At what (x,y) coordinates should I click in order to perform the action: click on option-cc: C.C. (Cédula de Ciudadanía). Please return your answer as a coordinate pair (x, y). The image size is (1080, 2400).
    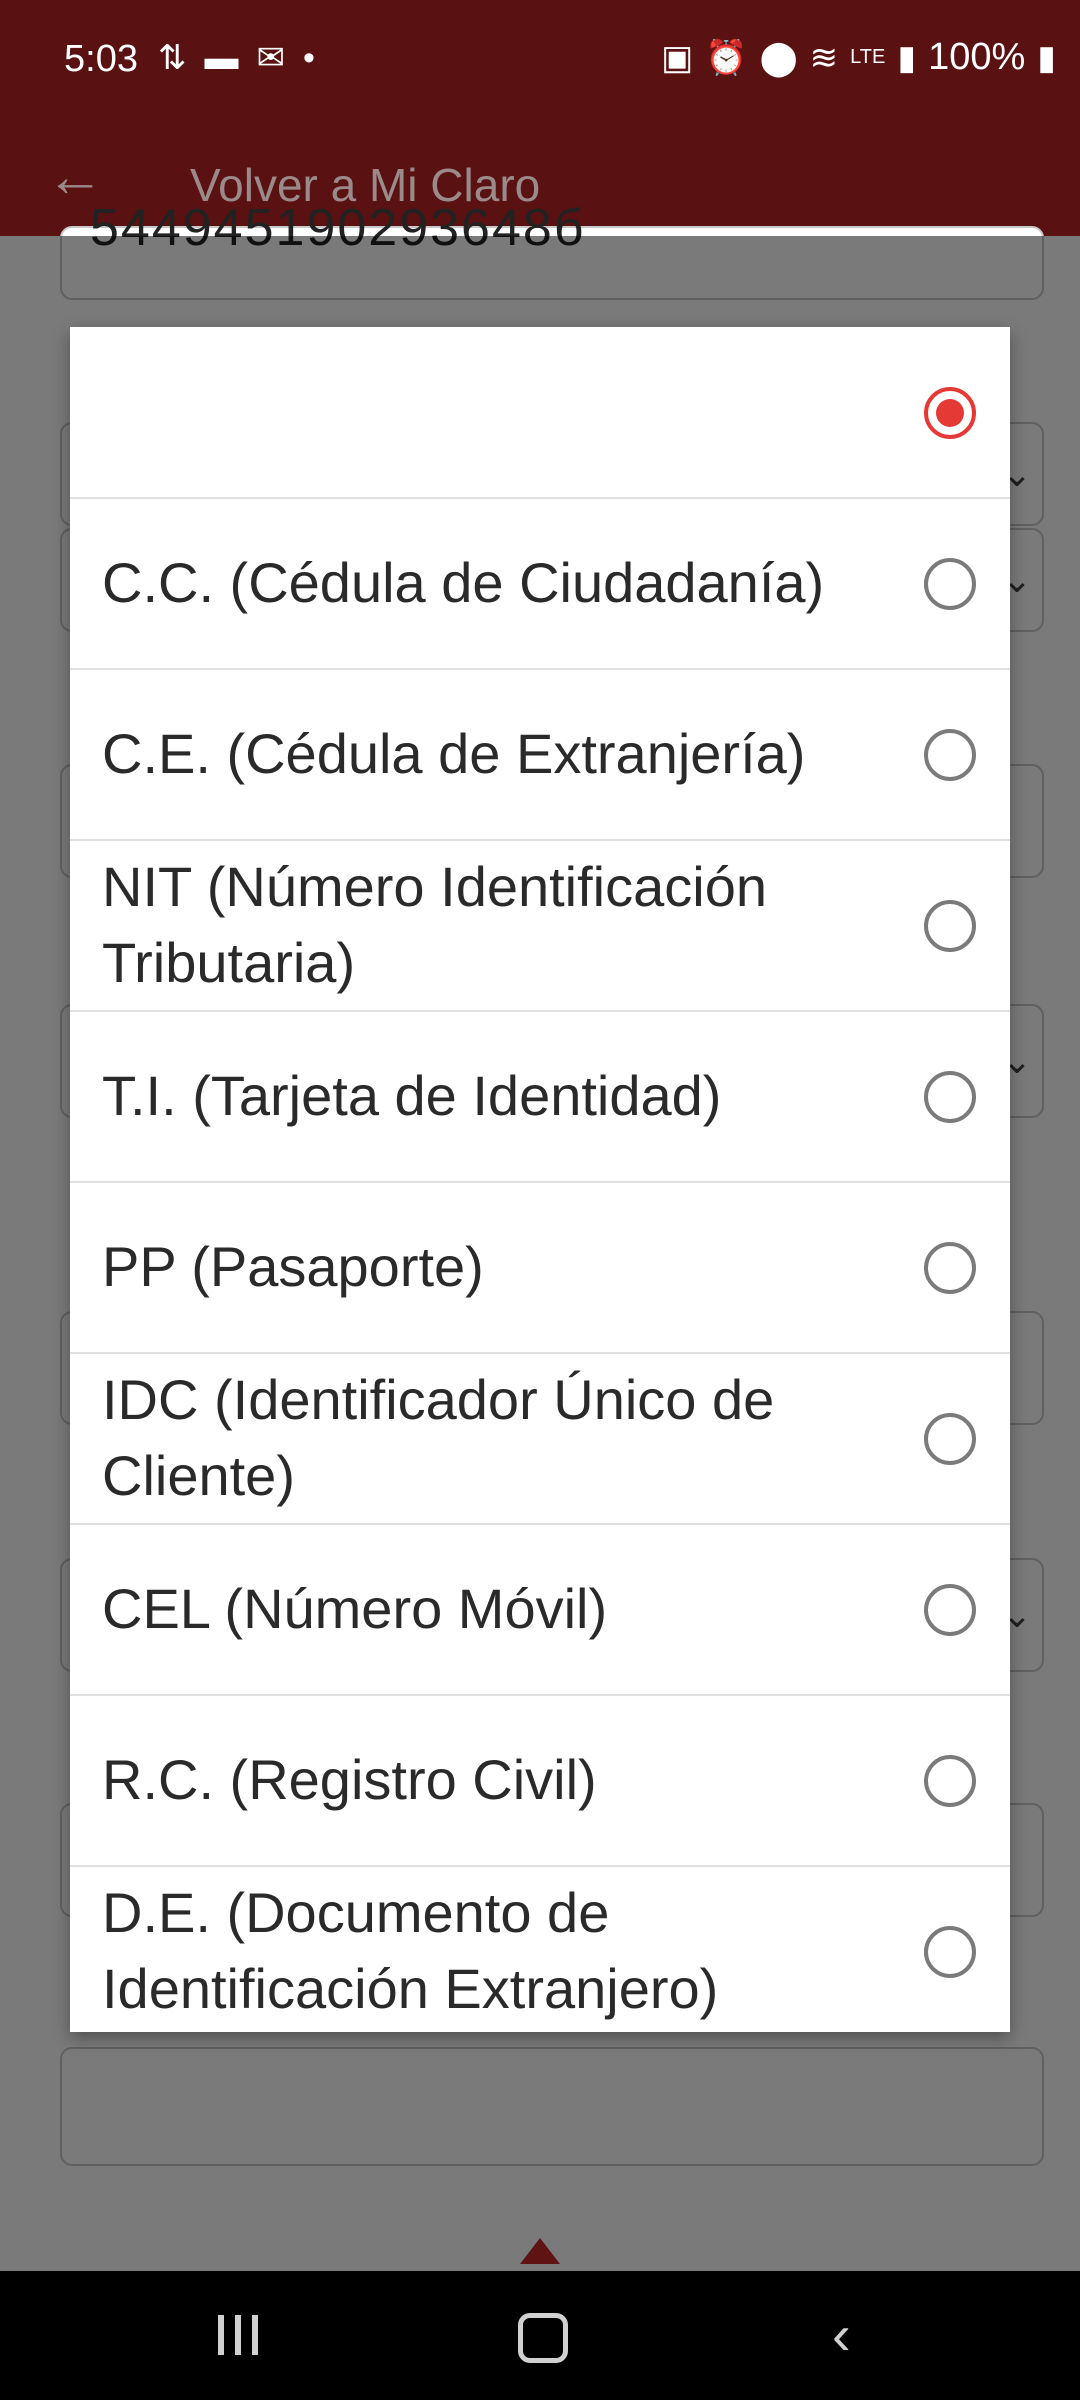
    Looking at the image, I should click on (540, 584).